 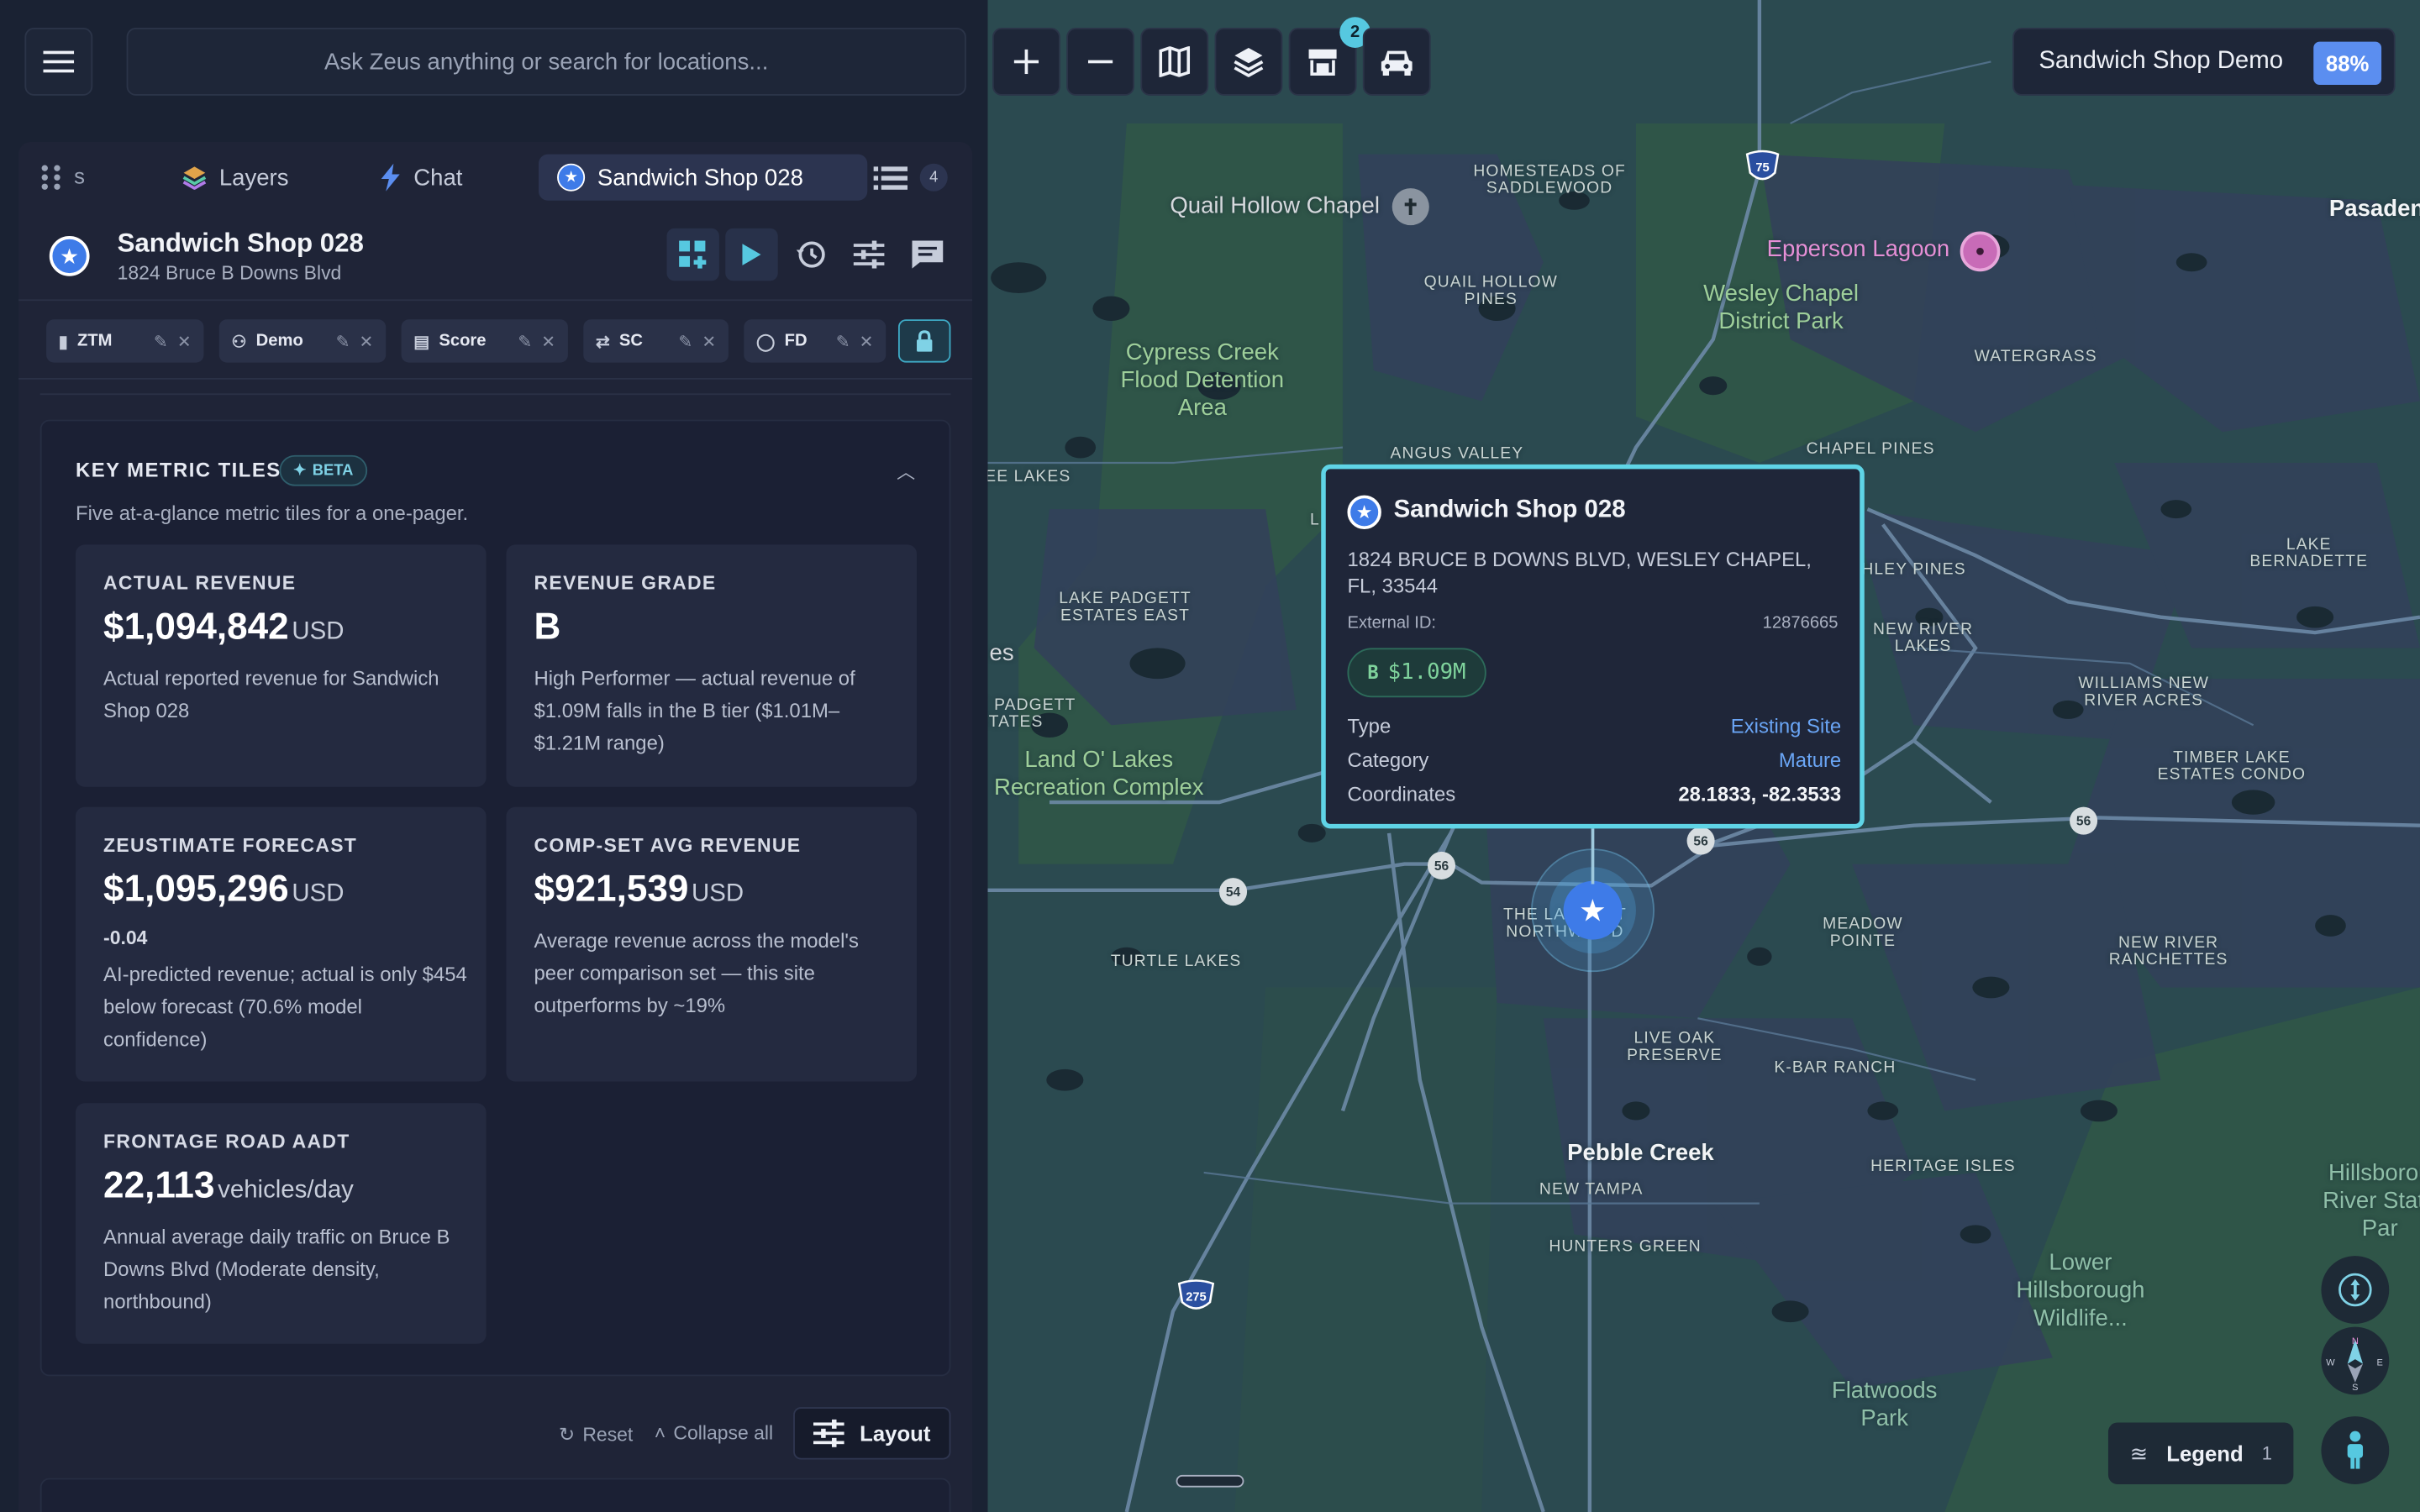 What do you see at coordinates (1810, 760) in the screenshot?
I see `row-value-link: Mature` at bounding box center [1810, 760].